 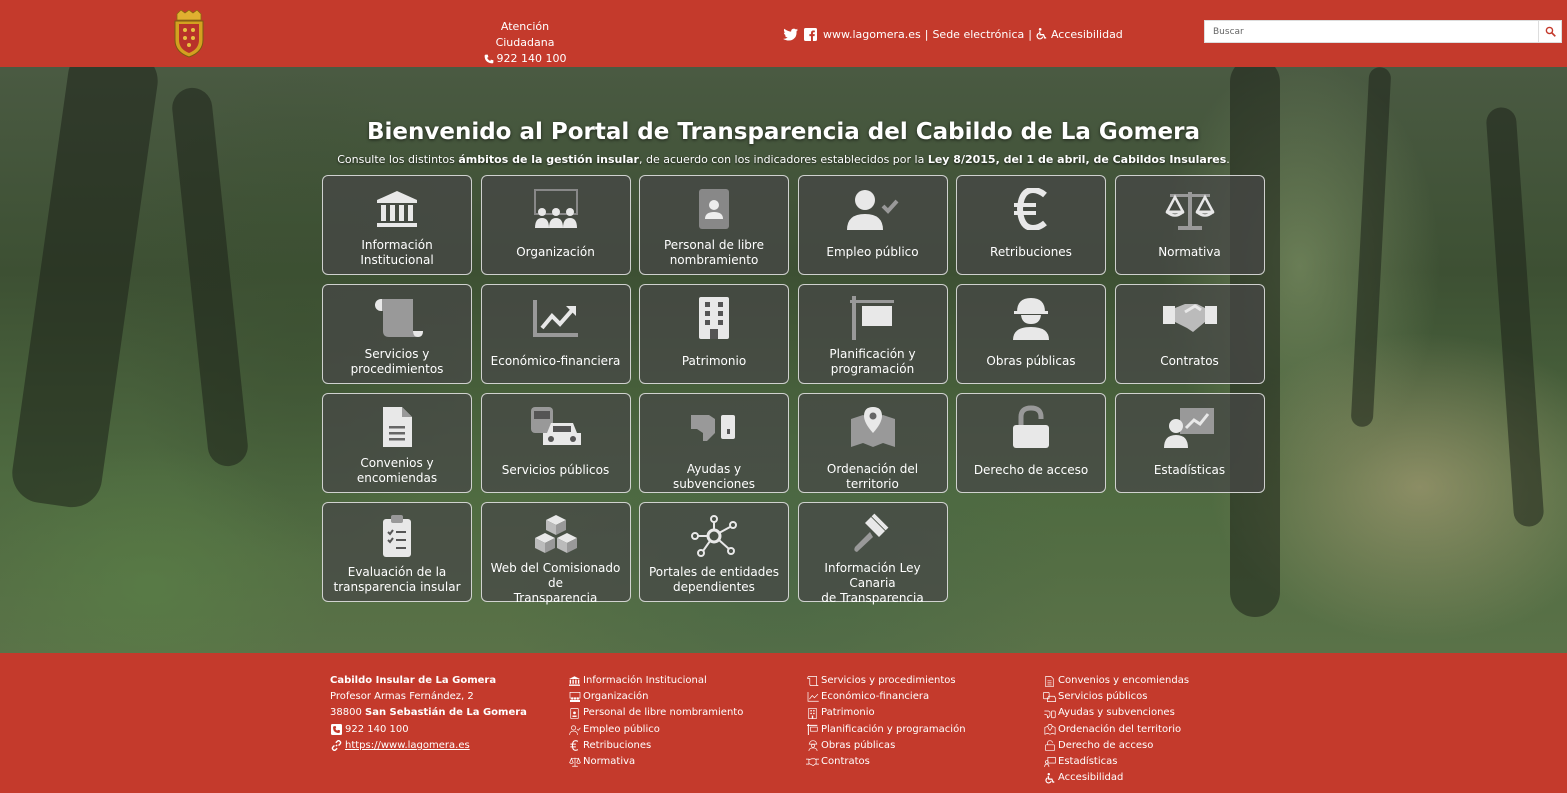 I want to click on atencion-phone-row: 922 140 100, so click(x=525, y=59).